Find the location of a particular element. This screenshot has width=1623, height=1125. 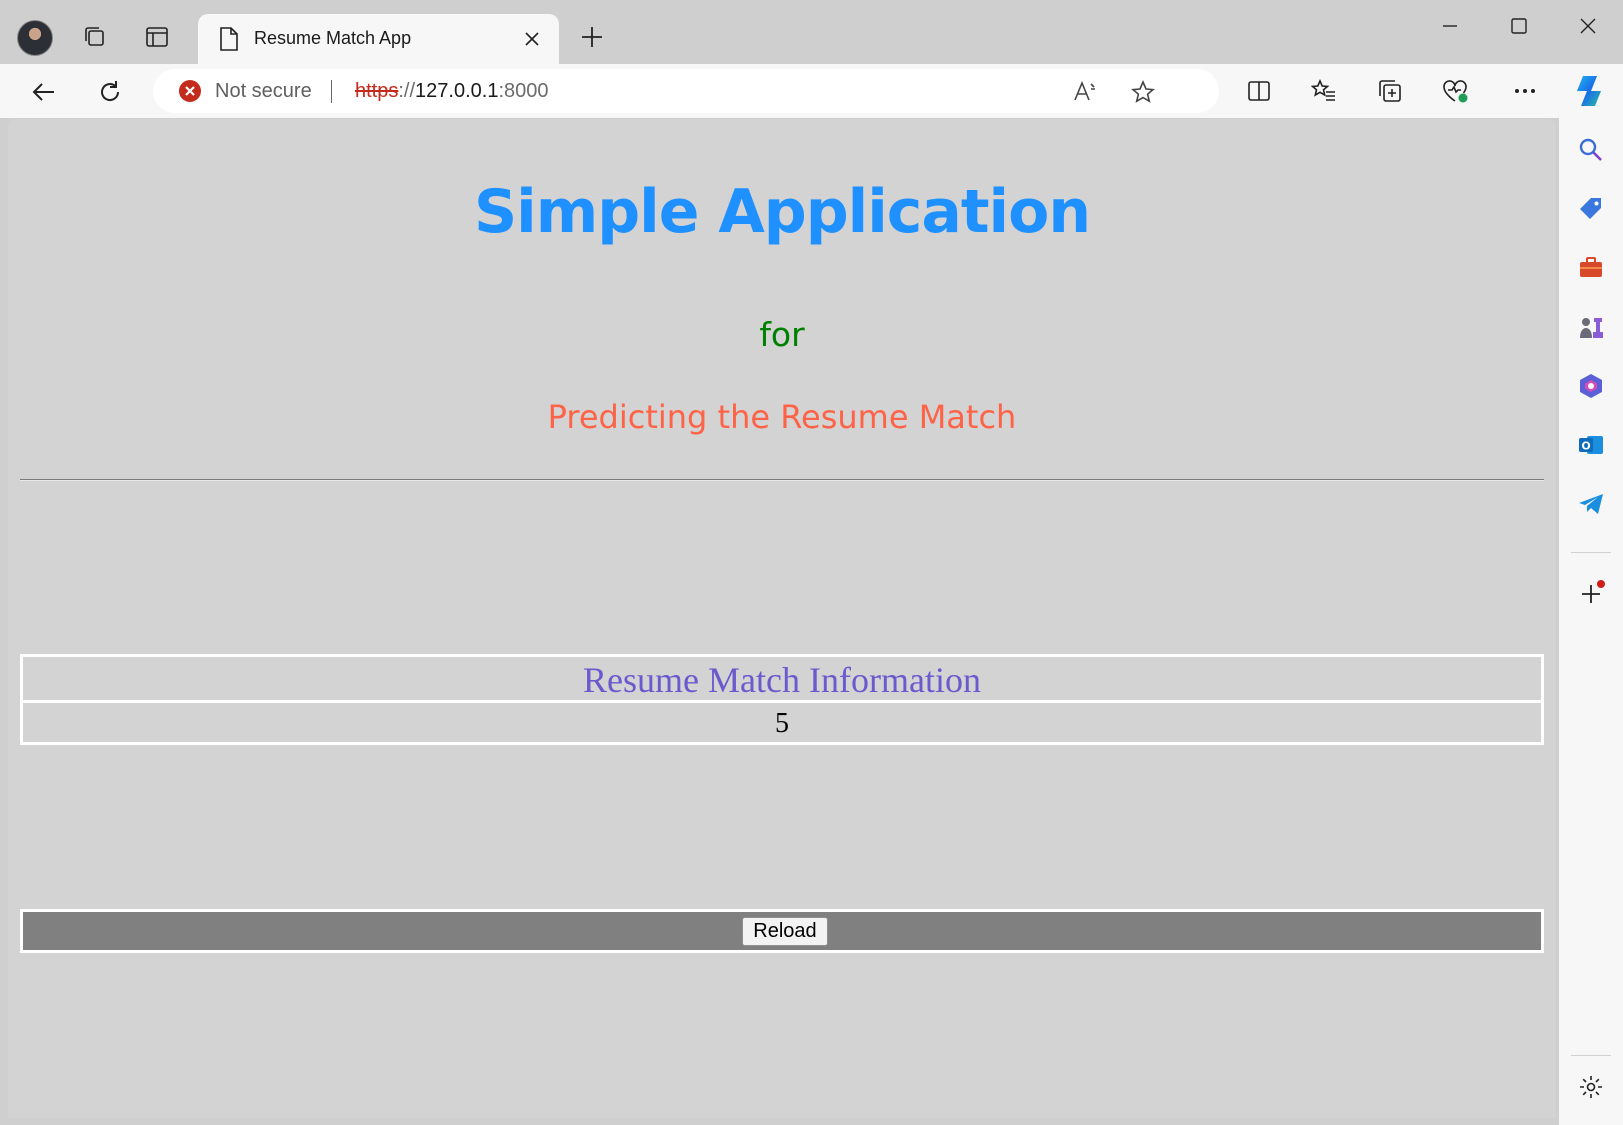

browser-tab: Resume Match App is located at coordinates (378, 39).